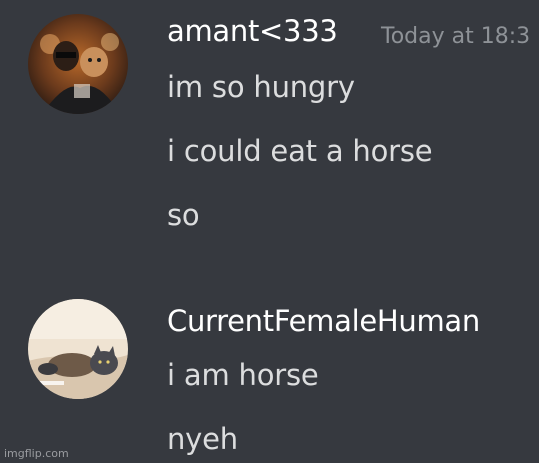  What do you see at coordinates (261, 87) in the screenshot?
I see `message-line: im so hungry` at bounding box center [261, 87].